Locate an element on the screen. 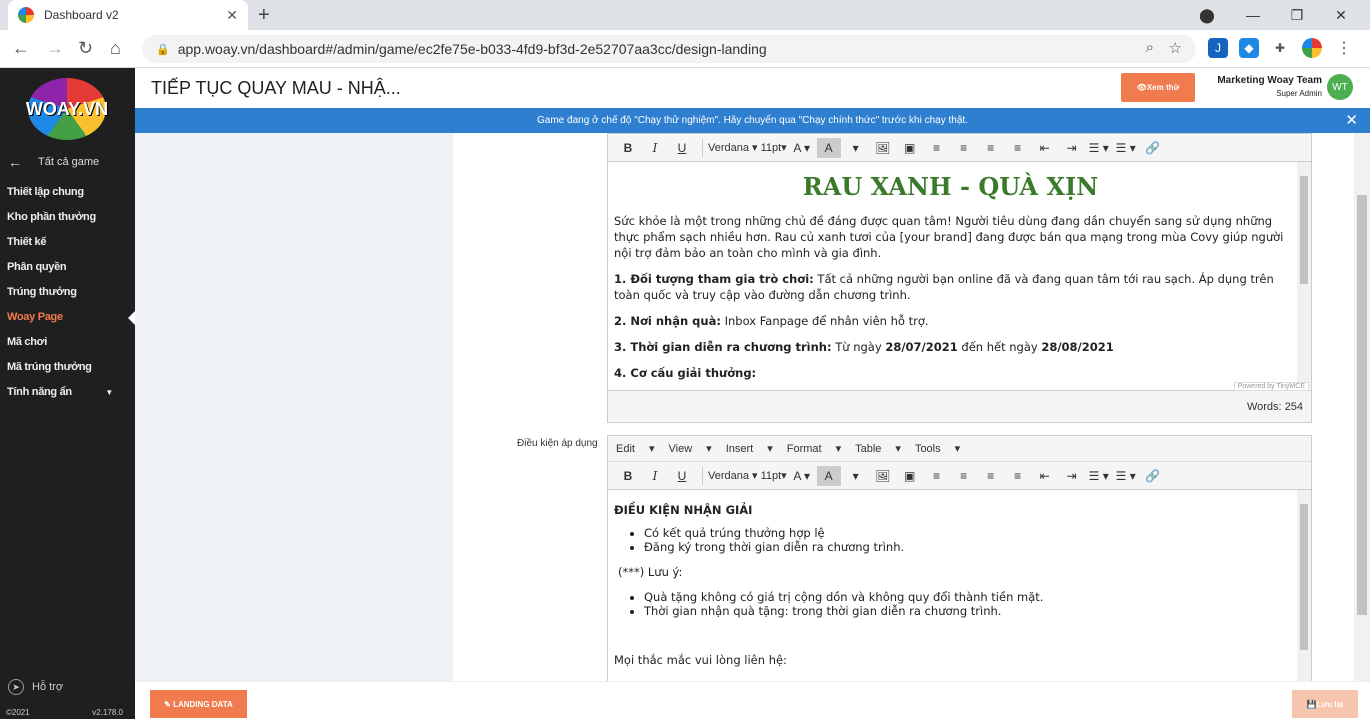 Image resolution: width=1370 pixels, height=719 pixels. editor-menu-item: Format ▾ is located at coordinates (814, 448).